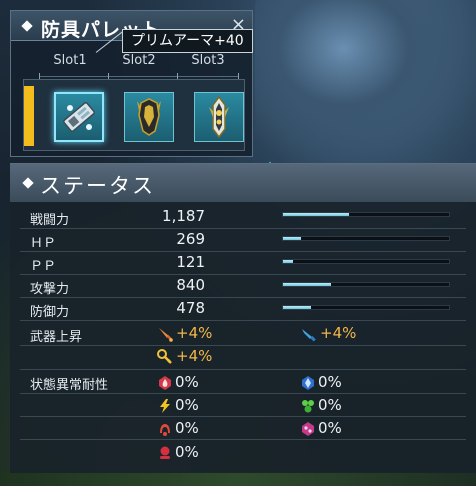  What do you see at coordinates (139, 60) in the screenshot?
I see `slot-label-2: Slot2` at bounding box center [139, 60].